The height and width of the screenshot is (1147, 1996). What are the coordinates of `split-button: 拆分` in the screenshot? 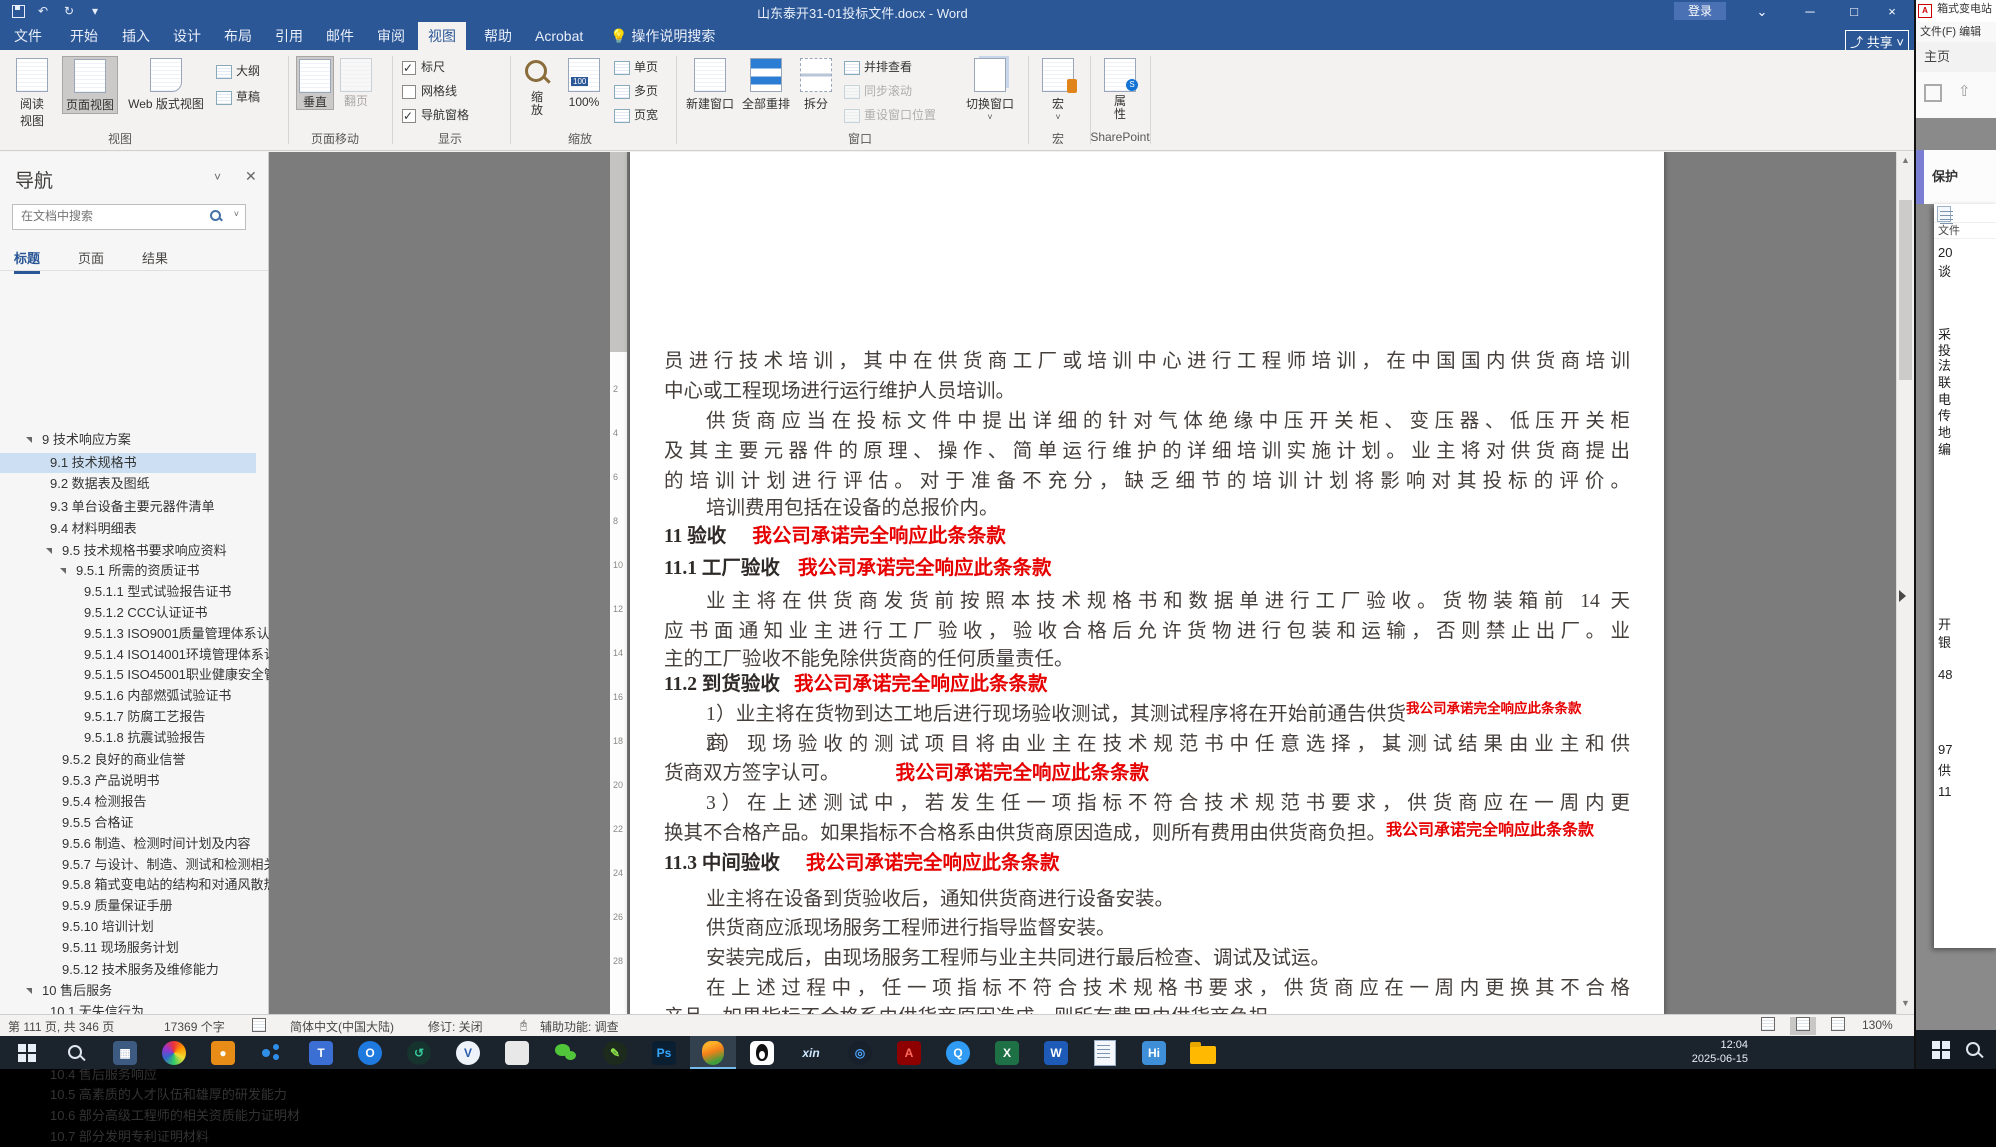 It's located at (816, 84).